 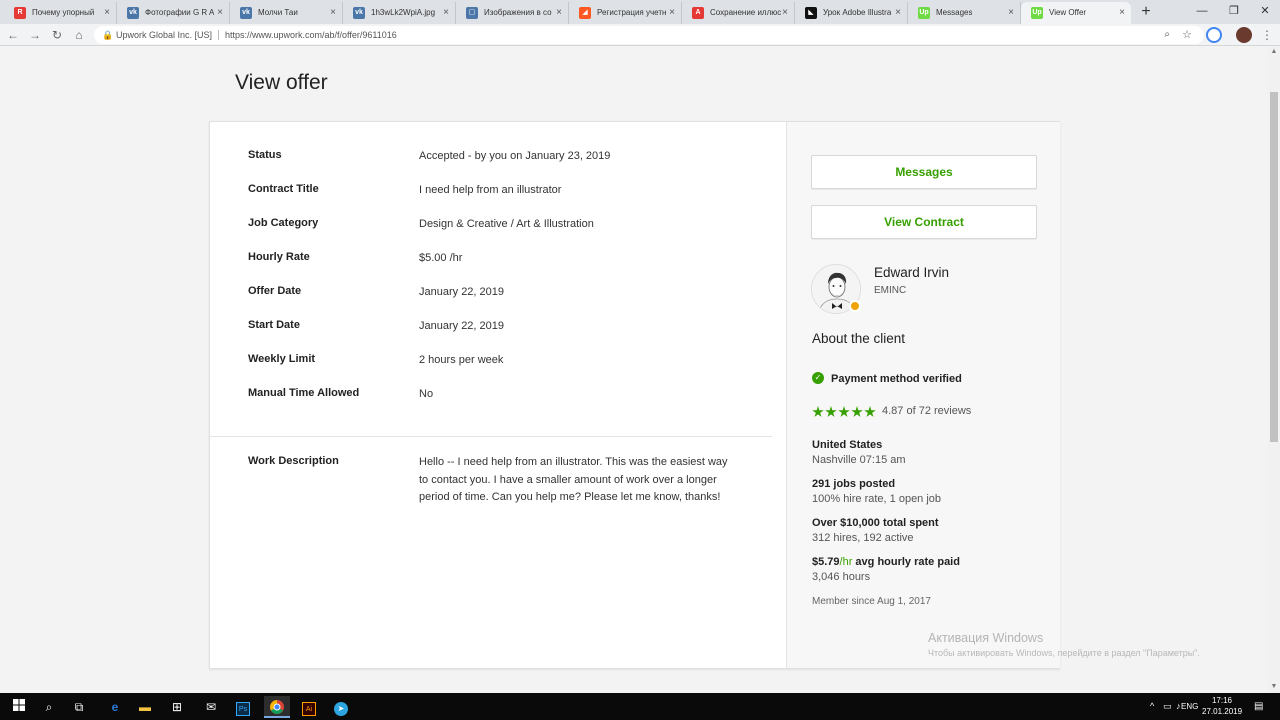 What do you see at coordinates (1178, 706) in the screenshot?
I see `volume-icon: ♪` at bounding box center [1178, 706].